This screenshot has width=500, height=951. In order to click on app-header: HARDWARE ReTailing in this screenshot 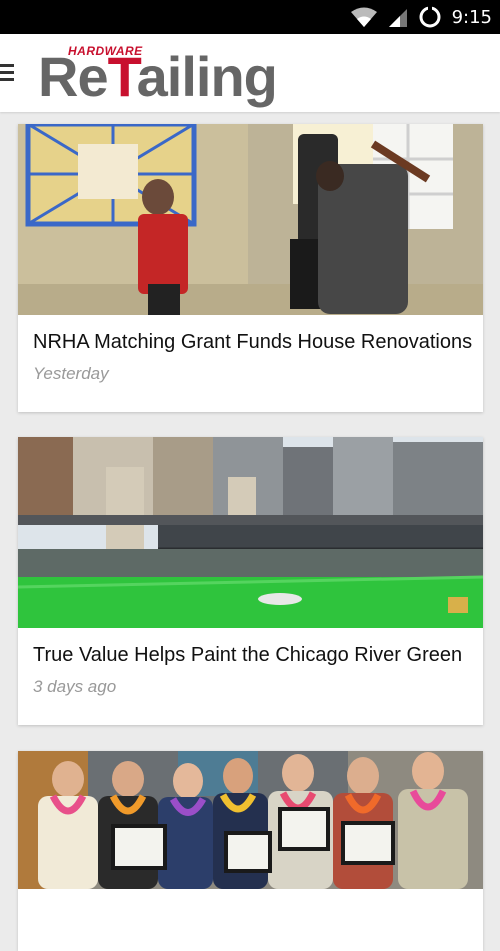, I will do `click(250, 73)`.